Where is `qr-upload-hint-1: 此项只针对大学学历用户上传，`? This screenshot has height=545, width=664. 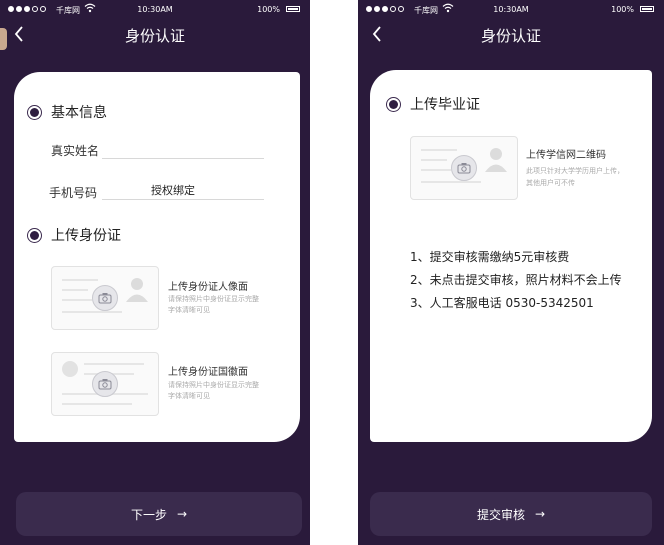 qr-upload-hint-1: 此项只针对大学学历用户上传， is located at coordinates (575, 171).